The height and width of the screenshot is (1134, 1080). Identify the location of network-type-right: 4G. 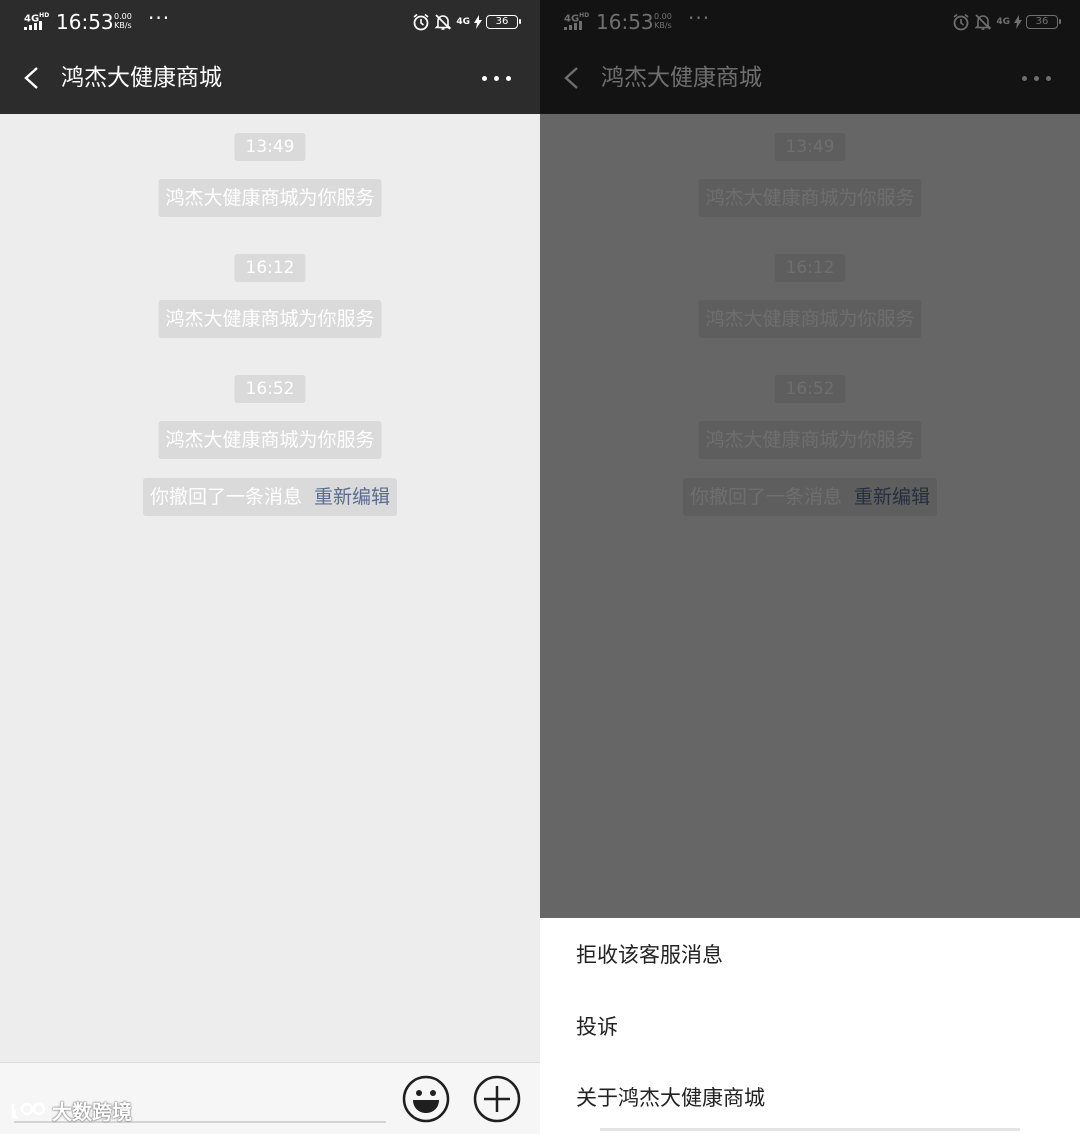
(463, 21).